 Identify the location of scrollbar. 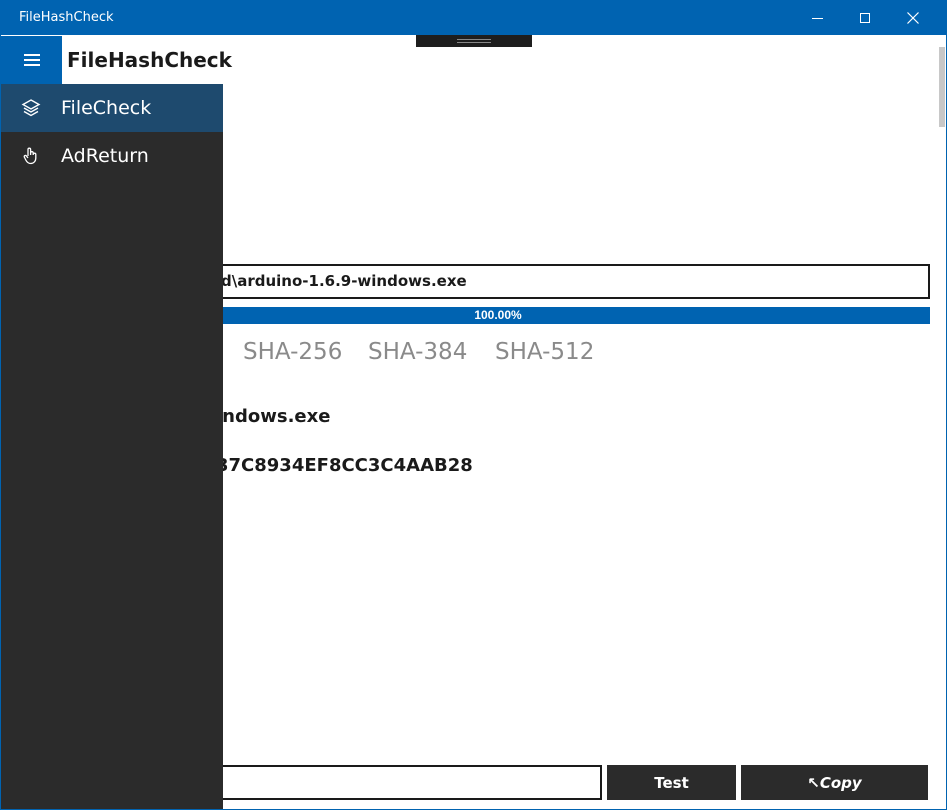
(942, 87).